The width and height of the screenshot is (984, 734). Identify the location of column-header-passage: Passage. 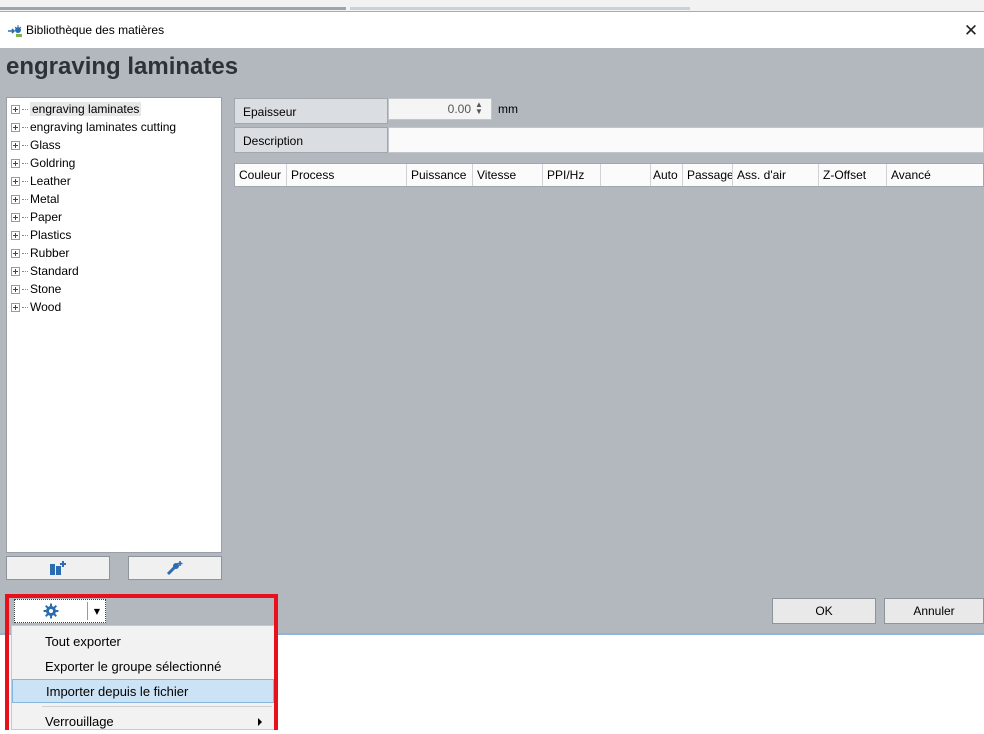
(708, 175).